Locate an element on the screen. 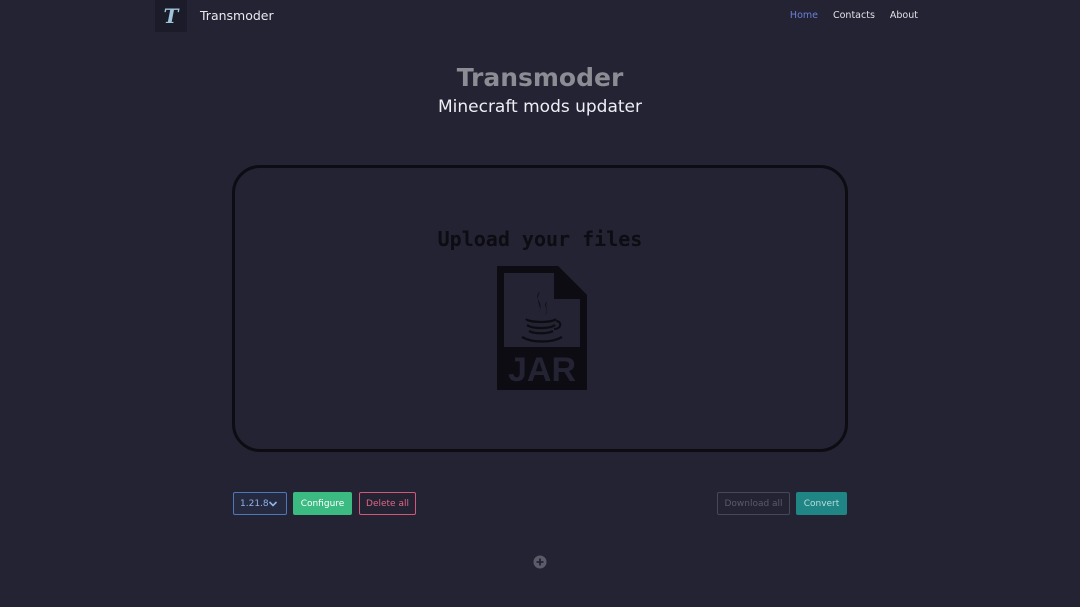 This screenshot has width=1080, height=607. logo: T is located at coordinates (171, 16).